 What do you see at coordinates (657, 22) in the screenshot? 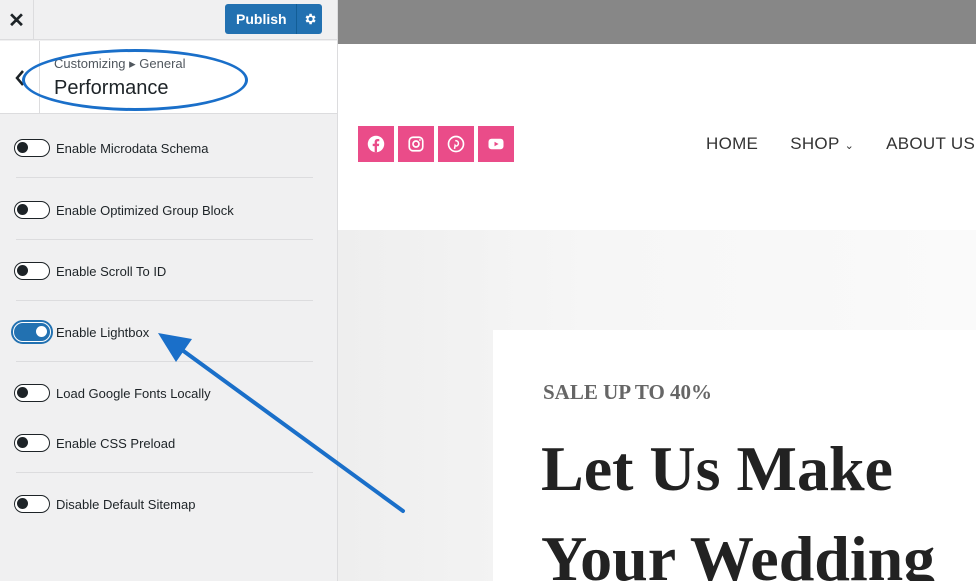
I see `admin-bar` at bounding box center [657, 22].